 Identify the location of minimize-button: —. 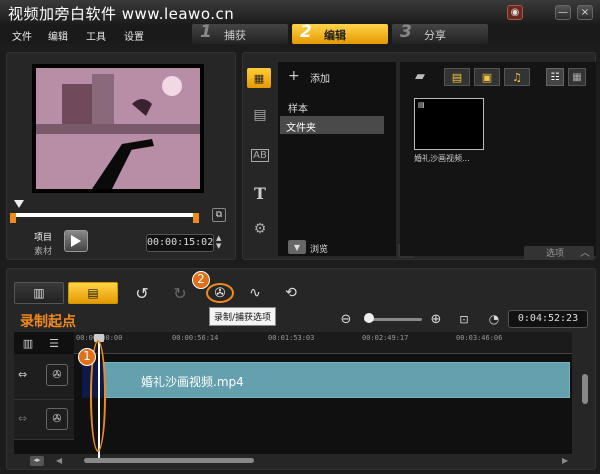
(563, 12).